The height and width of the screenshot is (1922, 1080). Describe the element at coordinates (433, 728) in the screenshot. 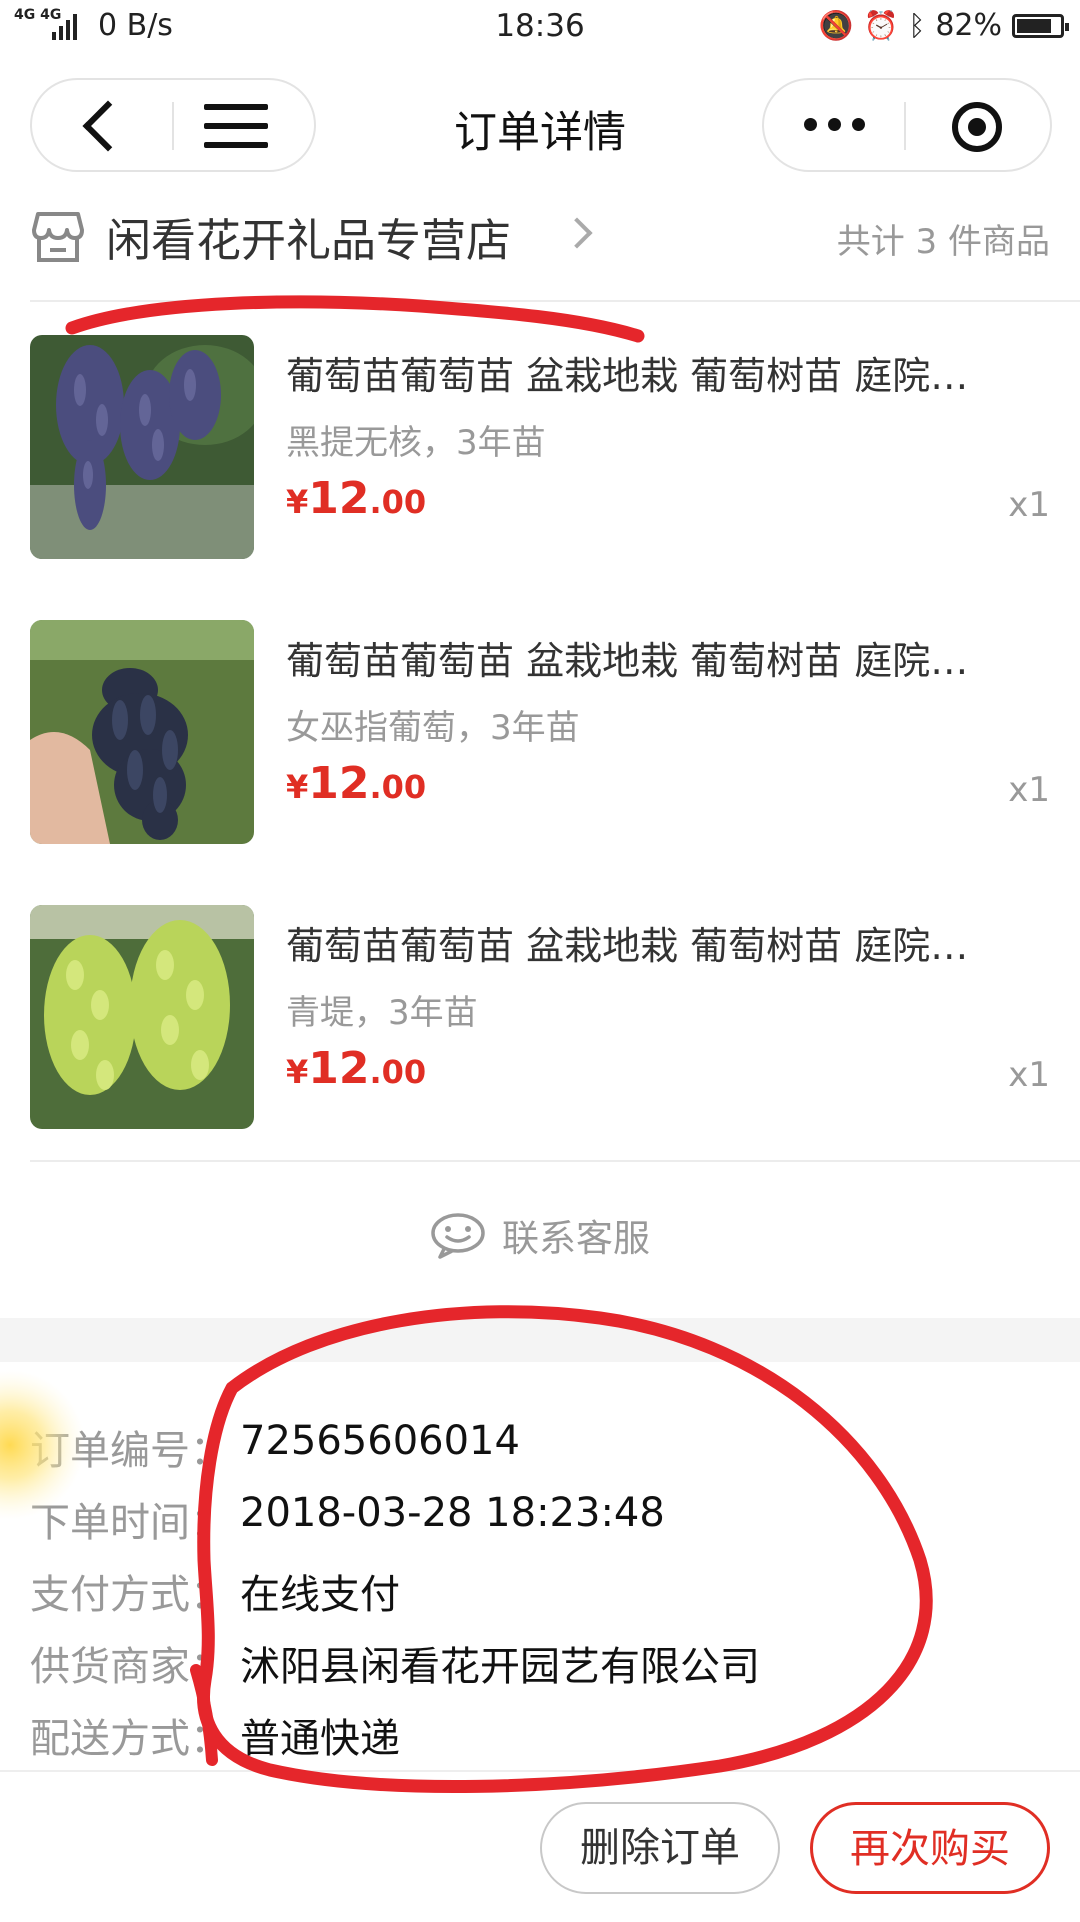

I see `product-spec: 女巫指葡萄，3年苗` at that location.